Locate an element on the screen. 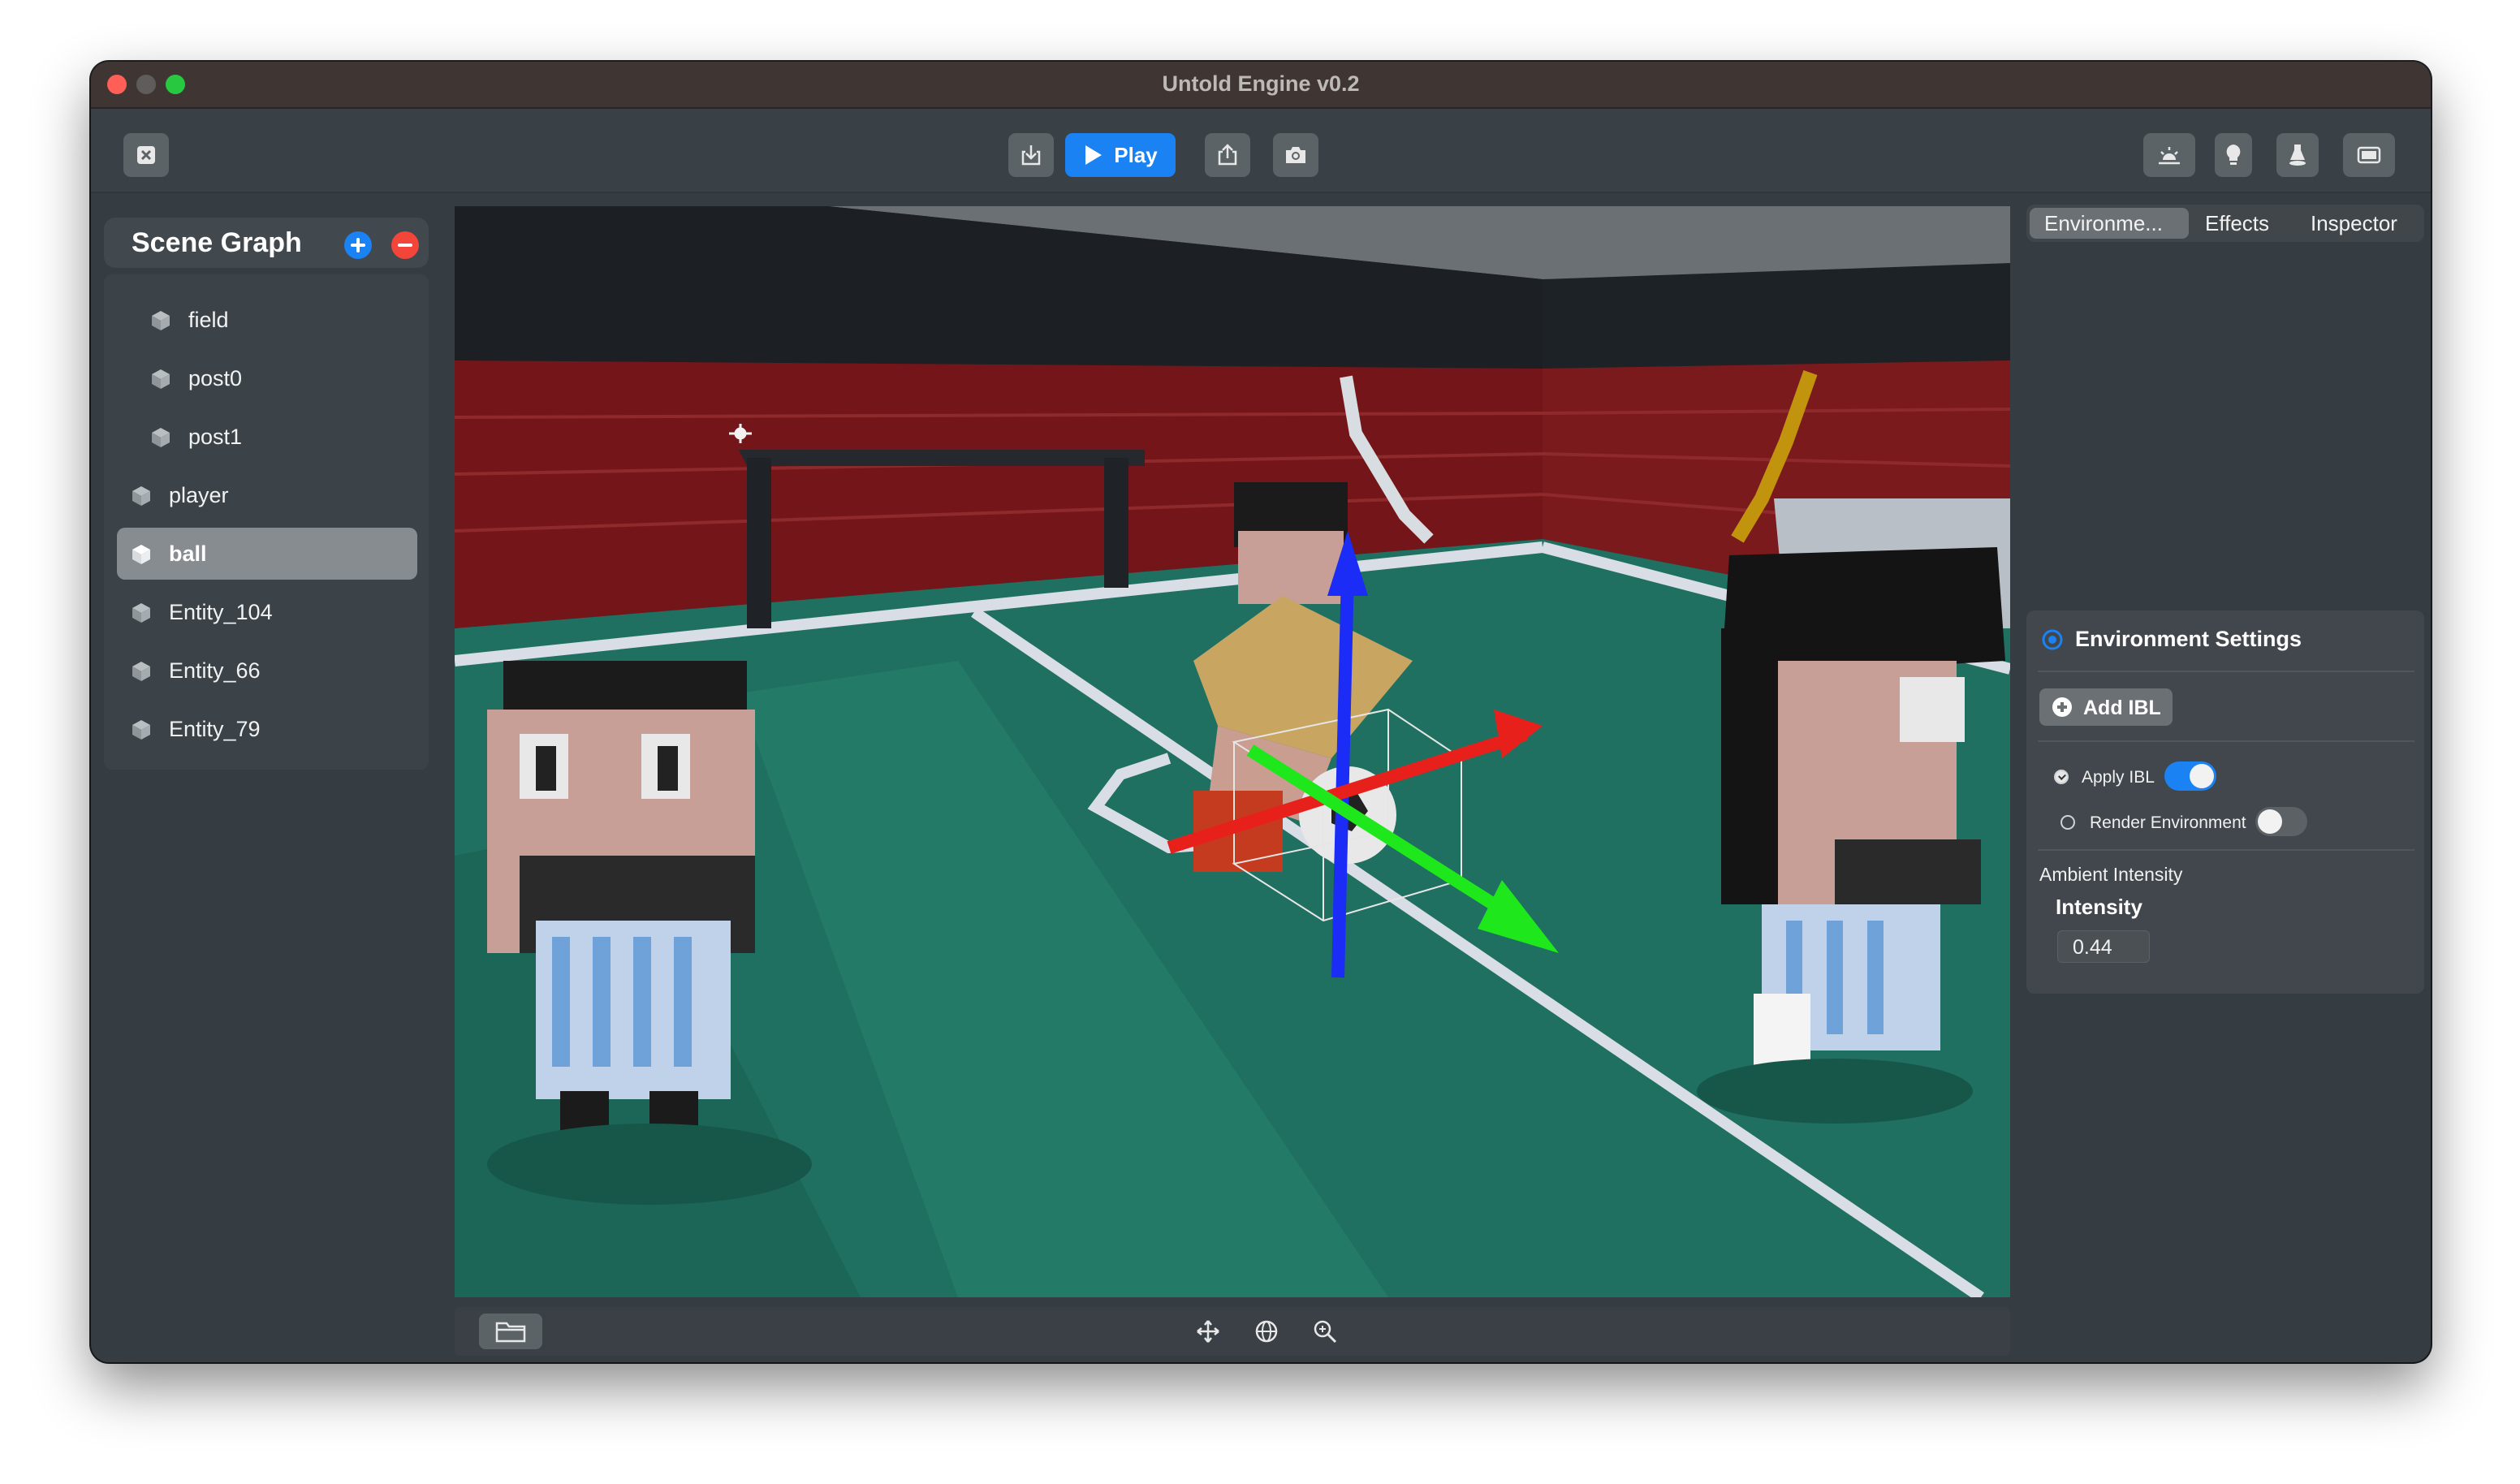 The image size is (2520, 1484). list-item: bleachers is located at coordinates (267, 281).